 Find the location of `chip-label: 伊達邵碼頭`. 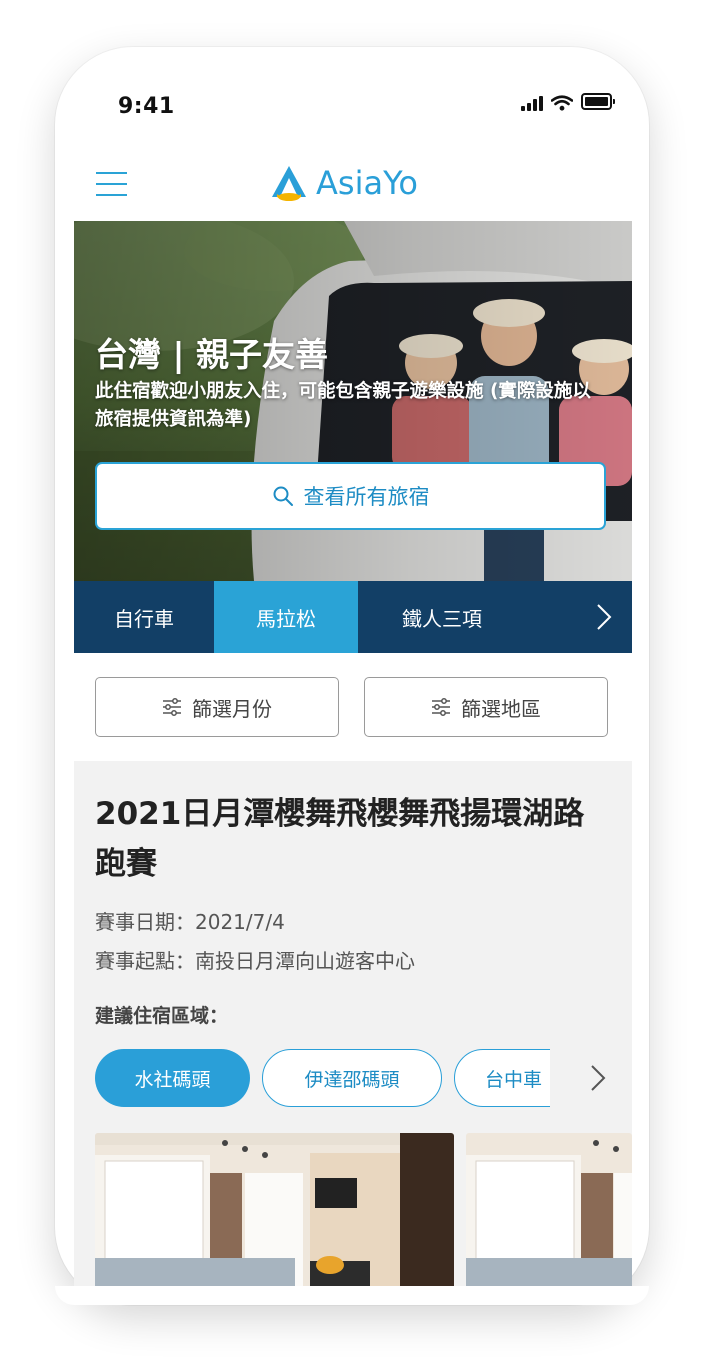

chip-label: 伊達邵碼頭 is located at coordinates (352, 1079).